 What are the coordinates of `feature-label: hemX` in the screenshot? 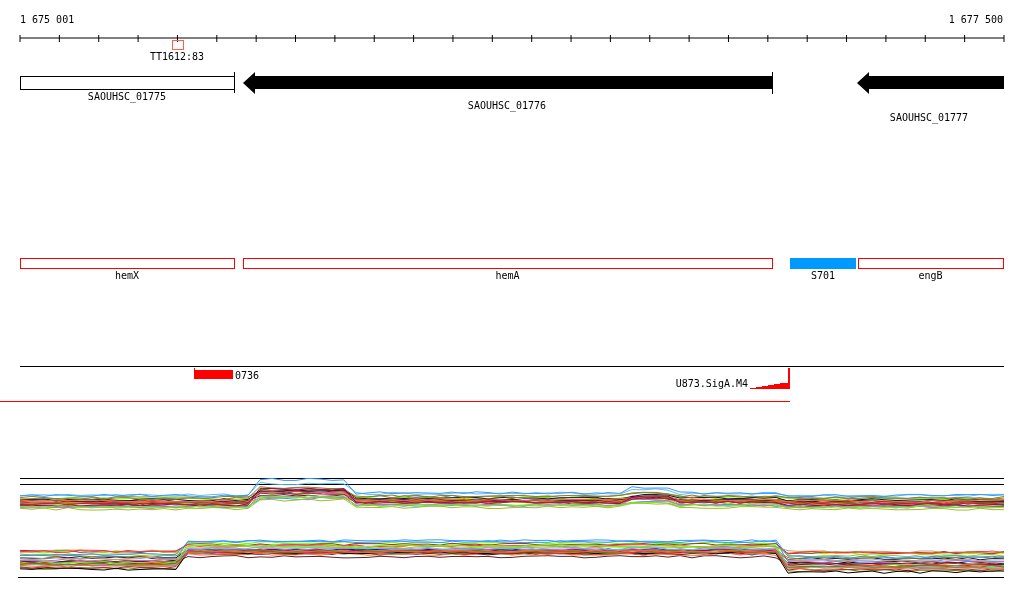 It's located at (127, 275).